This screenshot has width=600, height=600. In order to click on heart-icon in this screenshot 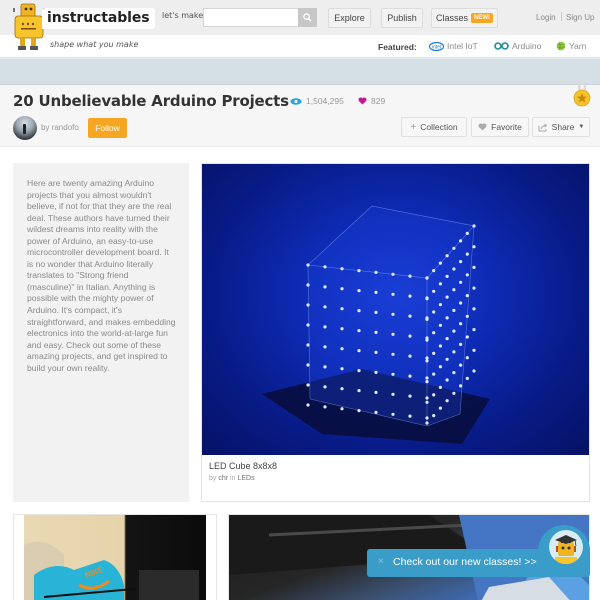, I will do `click(482, 127)`.